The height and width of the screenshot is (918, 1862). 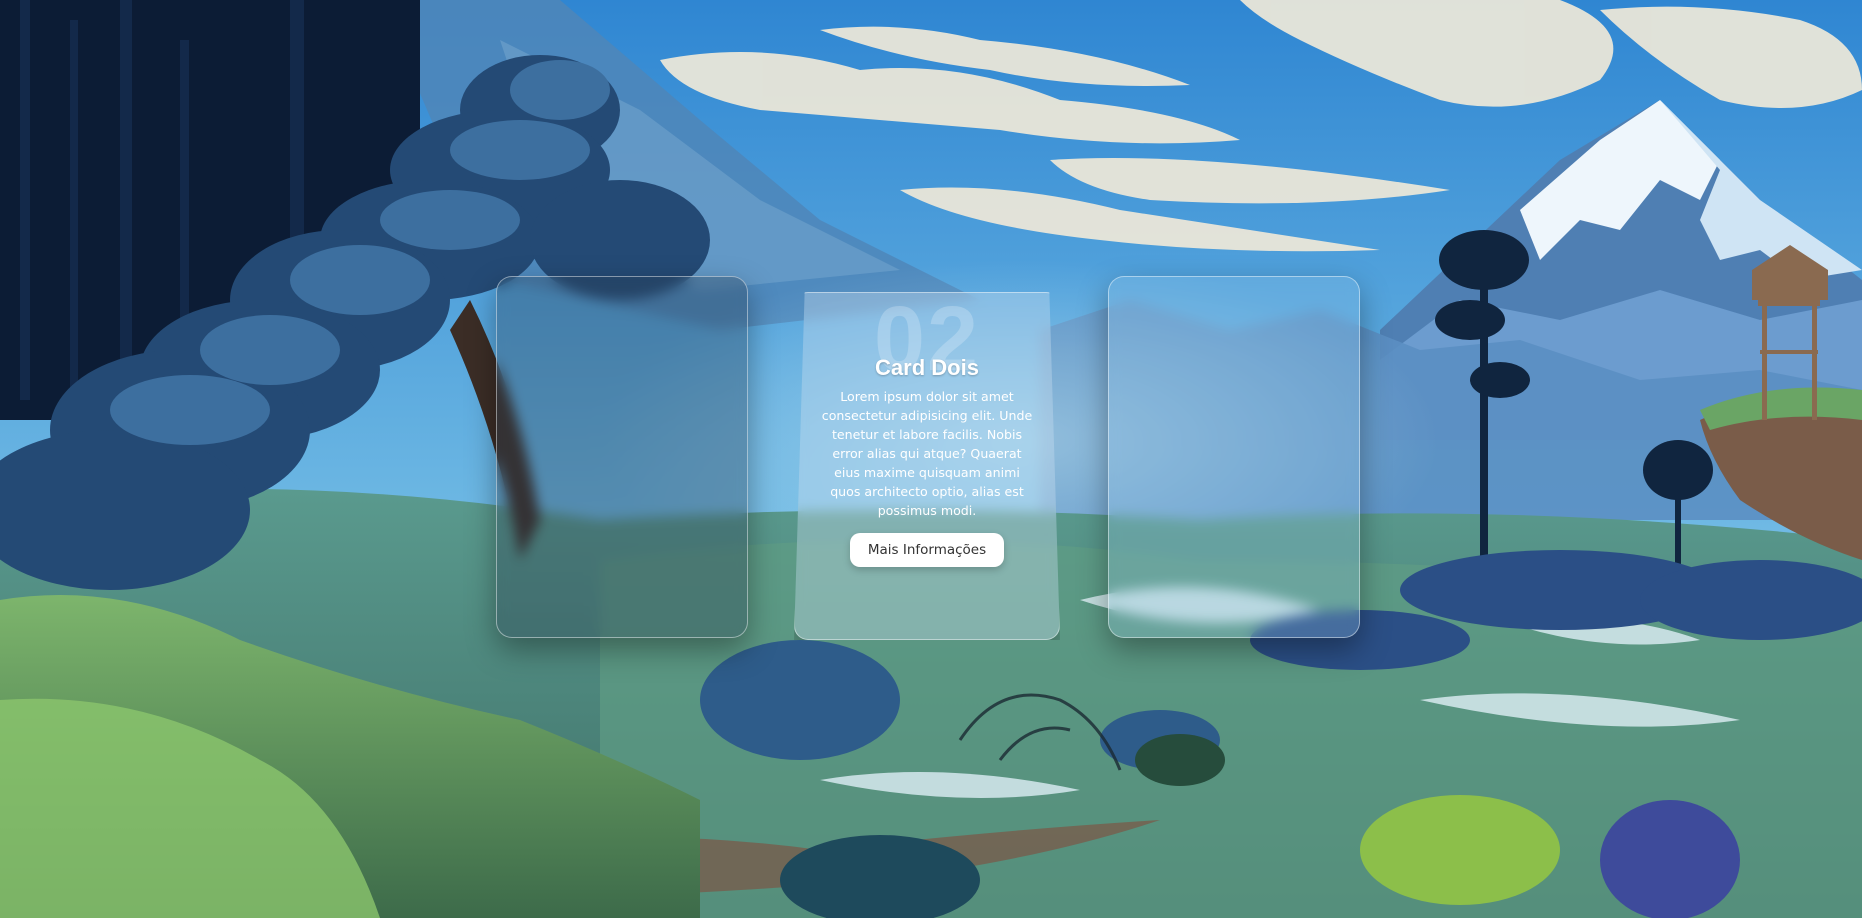 What do you see at coordinates (1234, 457) in the screenshot?
I see `card-three` at bounding box center [1234, 457].